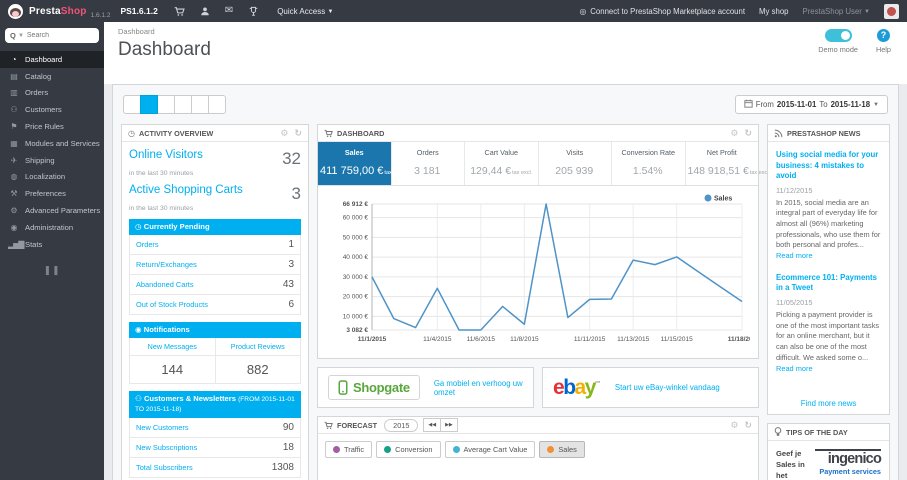  Describe the element at coordinates (357, 425) in the screenshot. I see `forecast-panel-title: FORECAST` at that location.